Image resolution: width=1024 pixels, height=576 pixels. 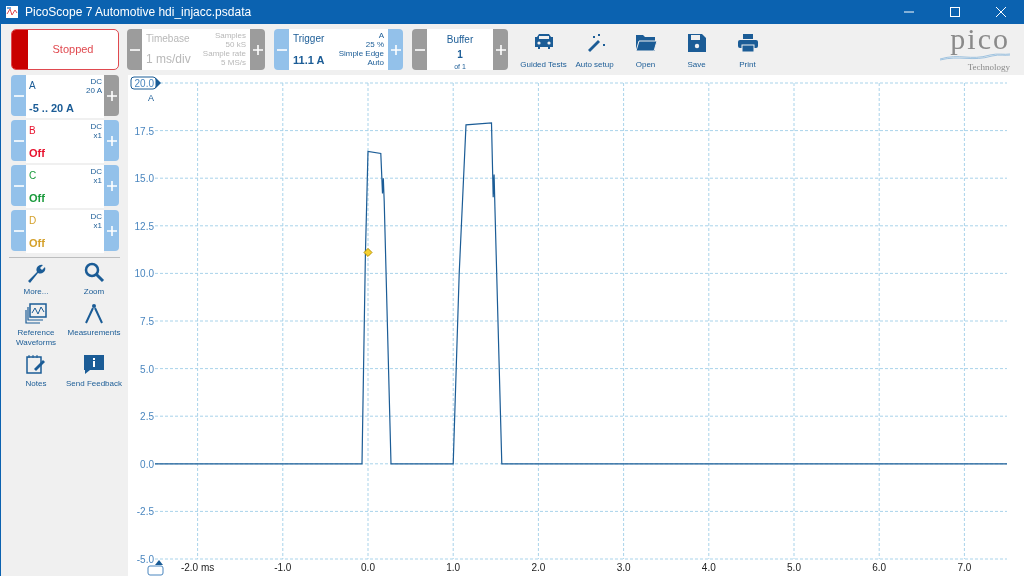 I want to click on toolbar-button: Auto setup, so click(x=594, y=49).